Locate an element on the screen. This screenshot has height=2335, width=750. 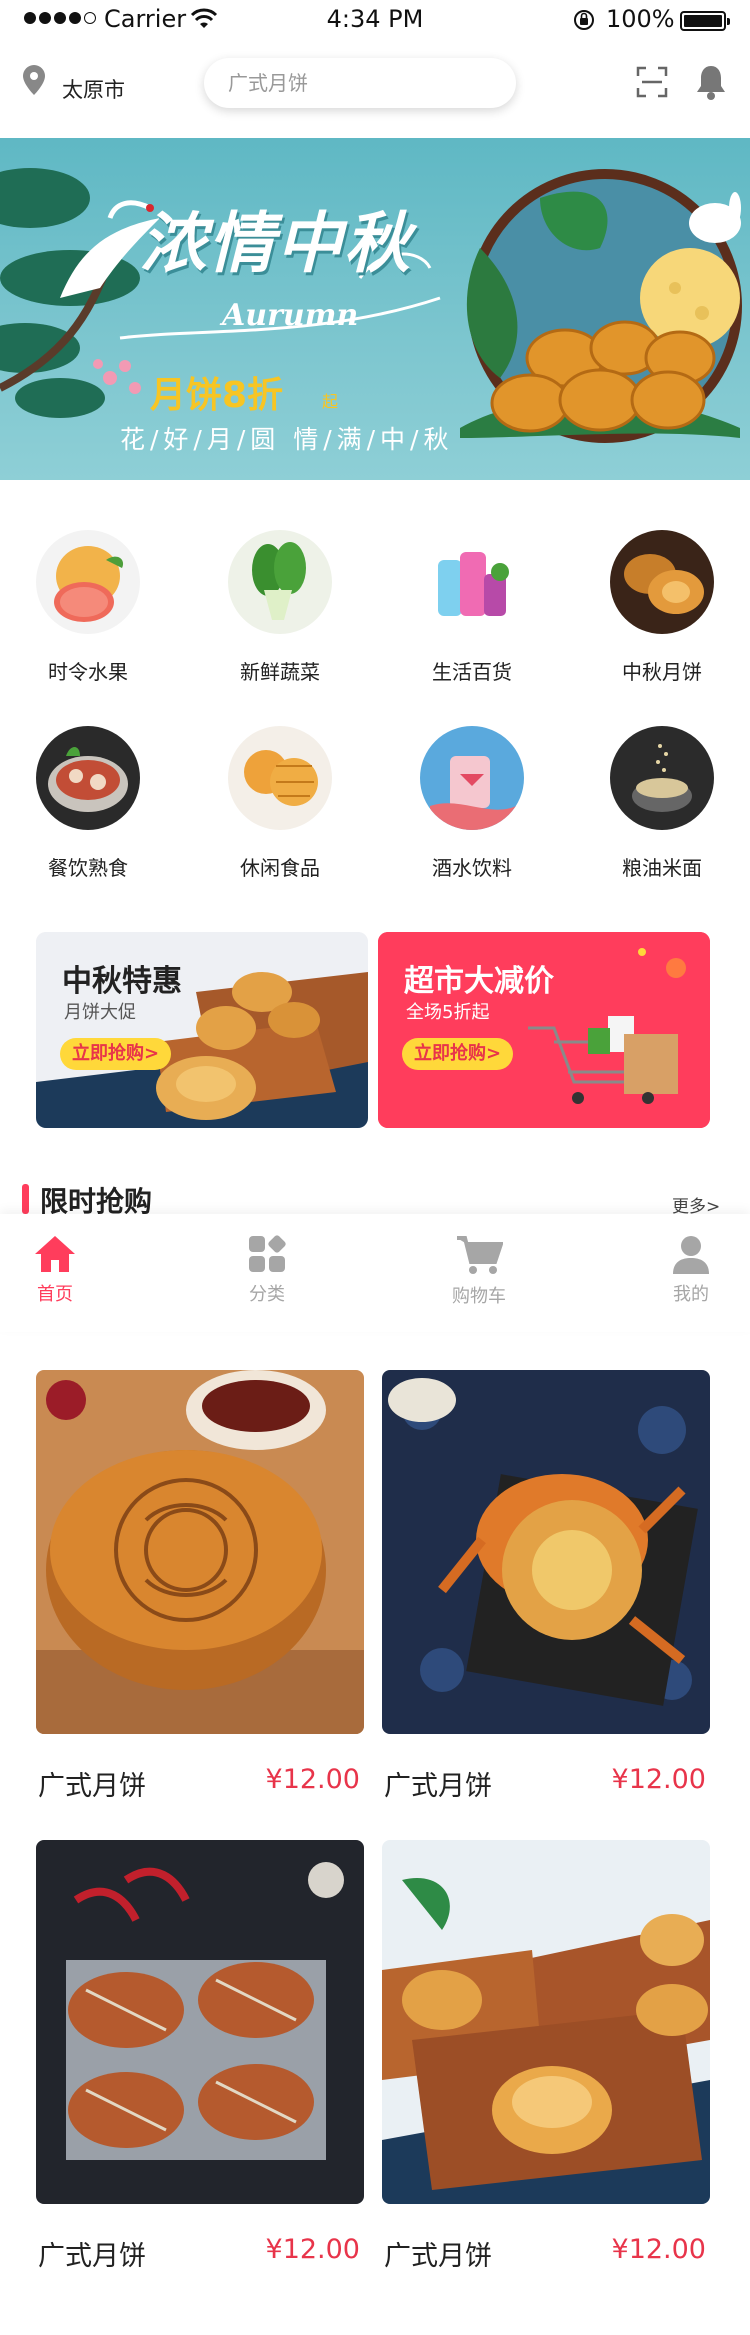
category-label: 酒水饮料 is located at coordinates (472, 868).